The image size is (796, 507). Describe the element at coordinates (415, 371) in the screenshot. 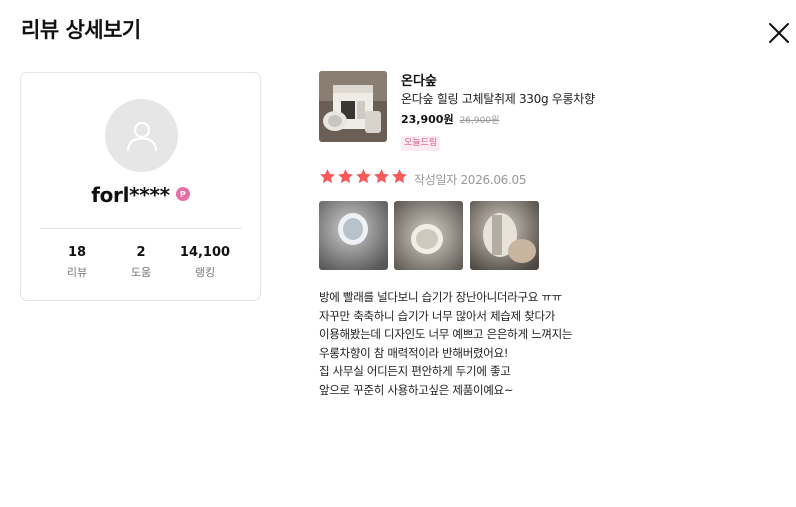

I see `review-line: 집 사무실 어디든지 편안하게 두기에 좋고` at that location.